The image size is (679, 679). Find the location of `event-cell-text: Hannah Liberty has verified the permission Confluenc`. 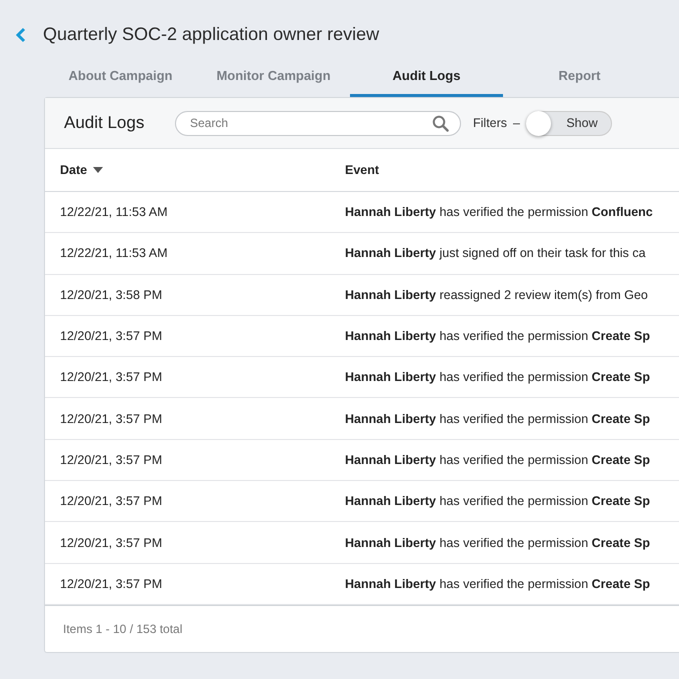

event-cell-text: Hannah Liberty has verified the permission Confluenc is located at coordinates (499, 212).